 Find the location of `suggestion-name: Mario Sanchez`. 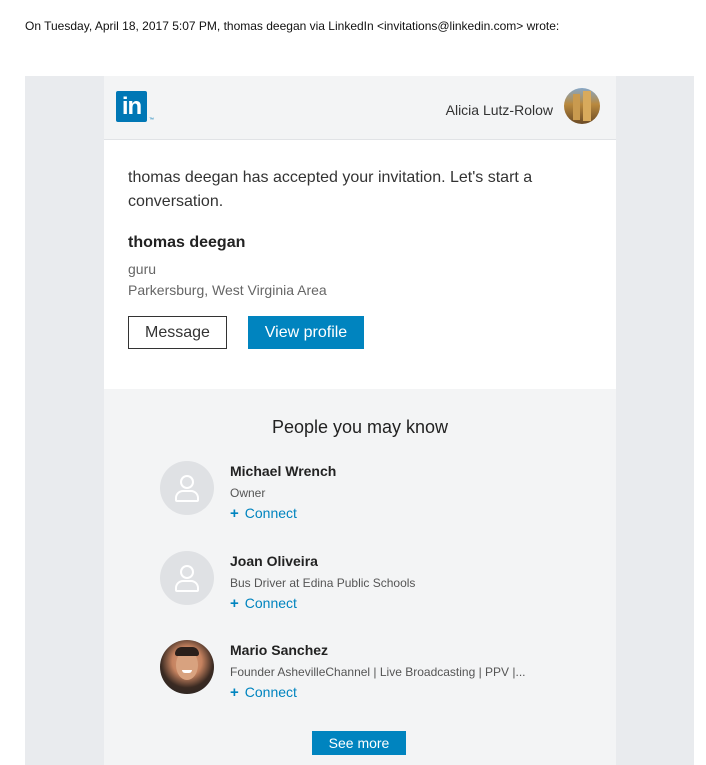

suggestion-name: Mario Sanchez is located at coordinates (279, 650).